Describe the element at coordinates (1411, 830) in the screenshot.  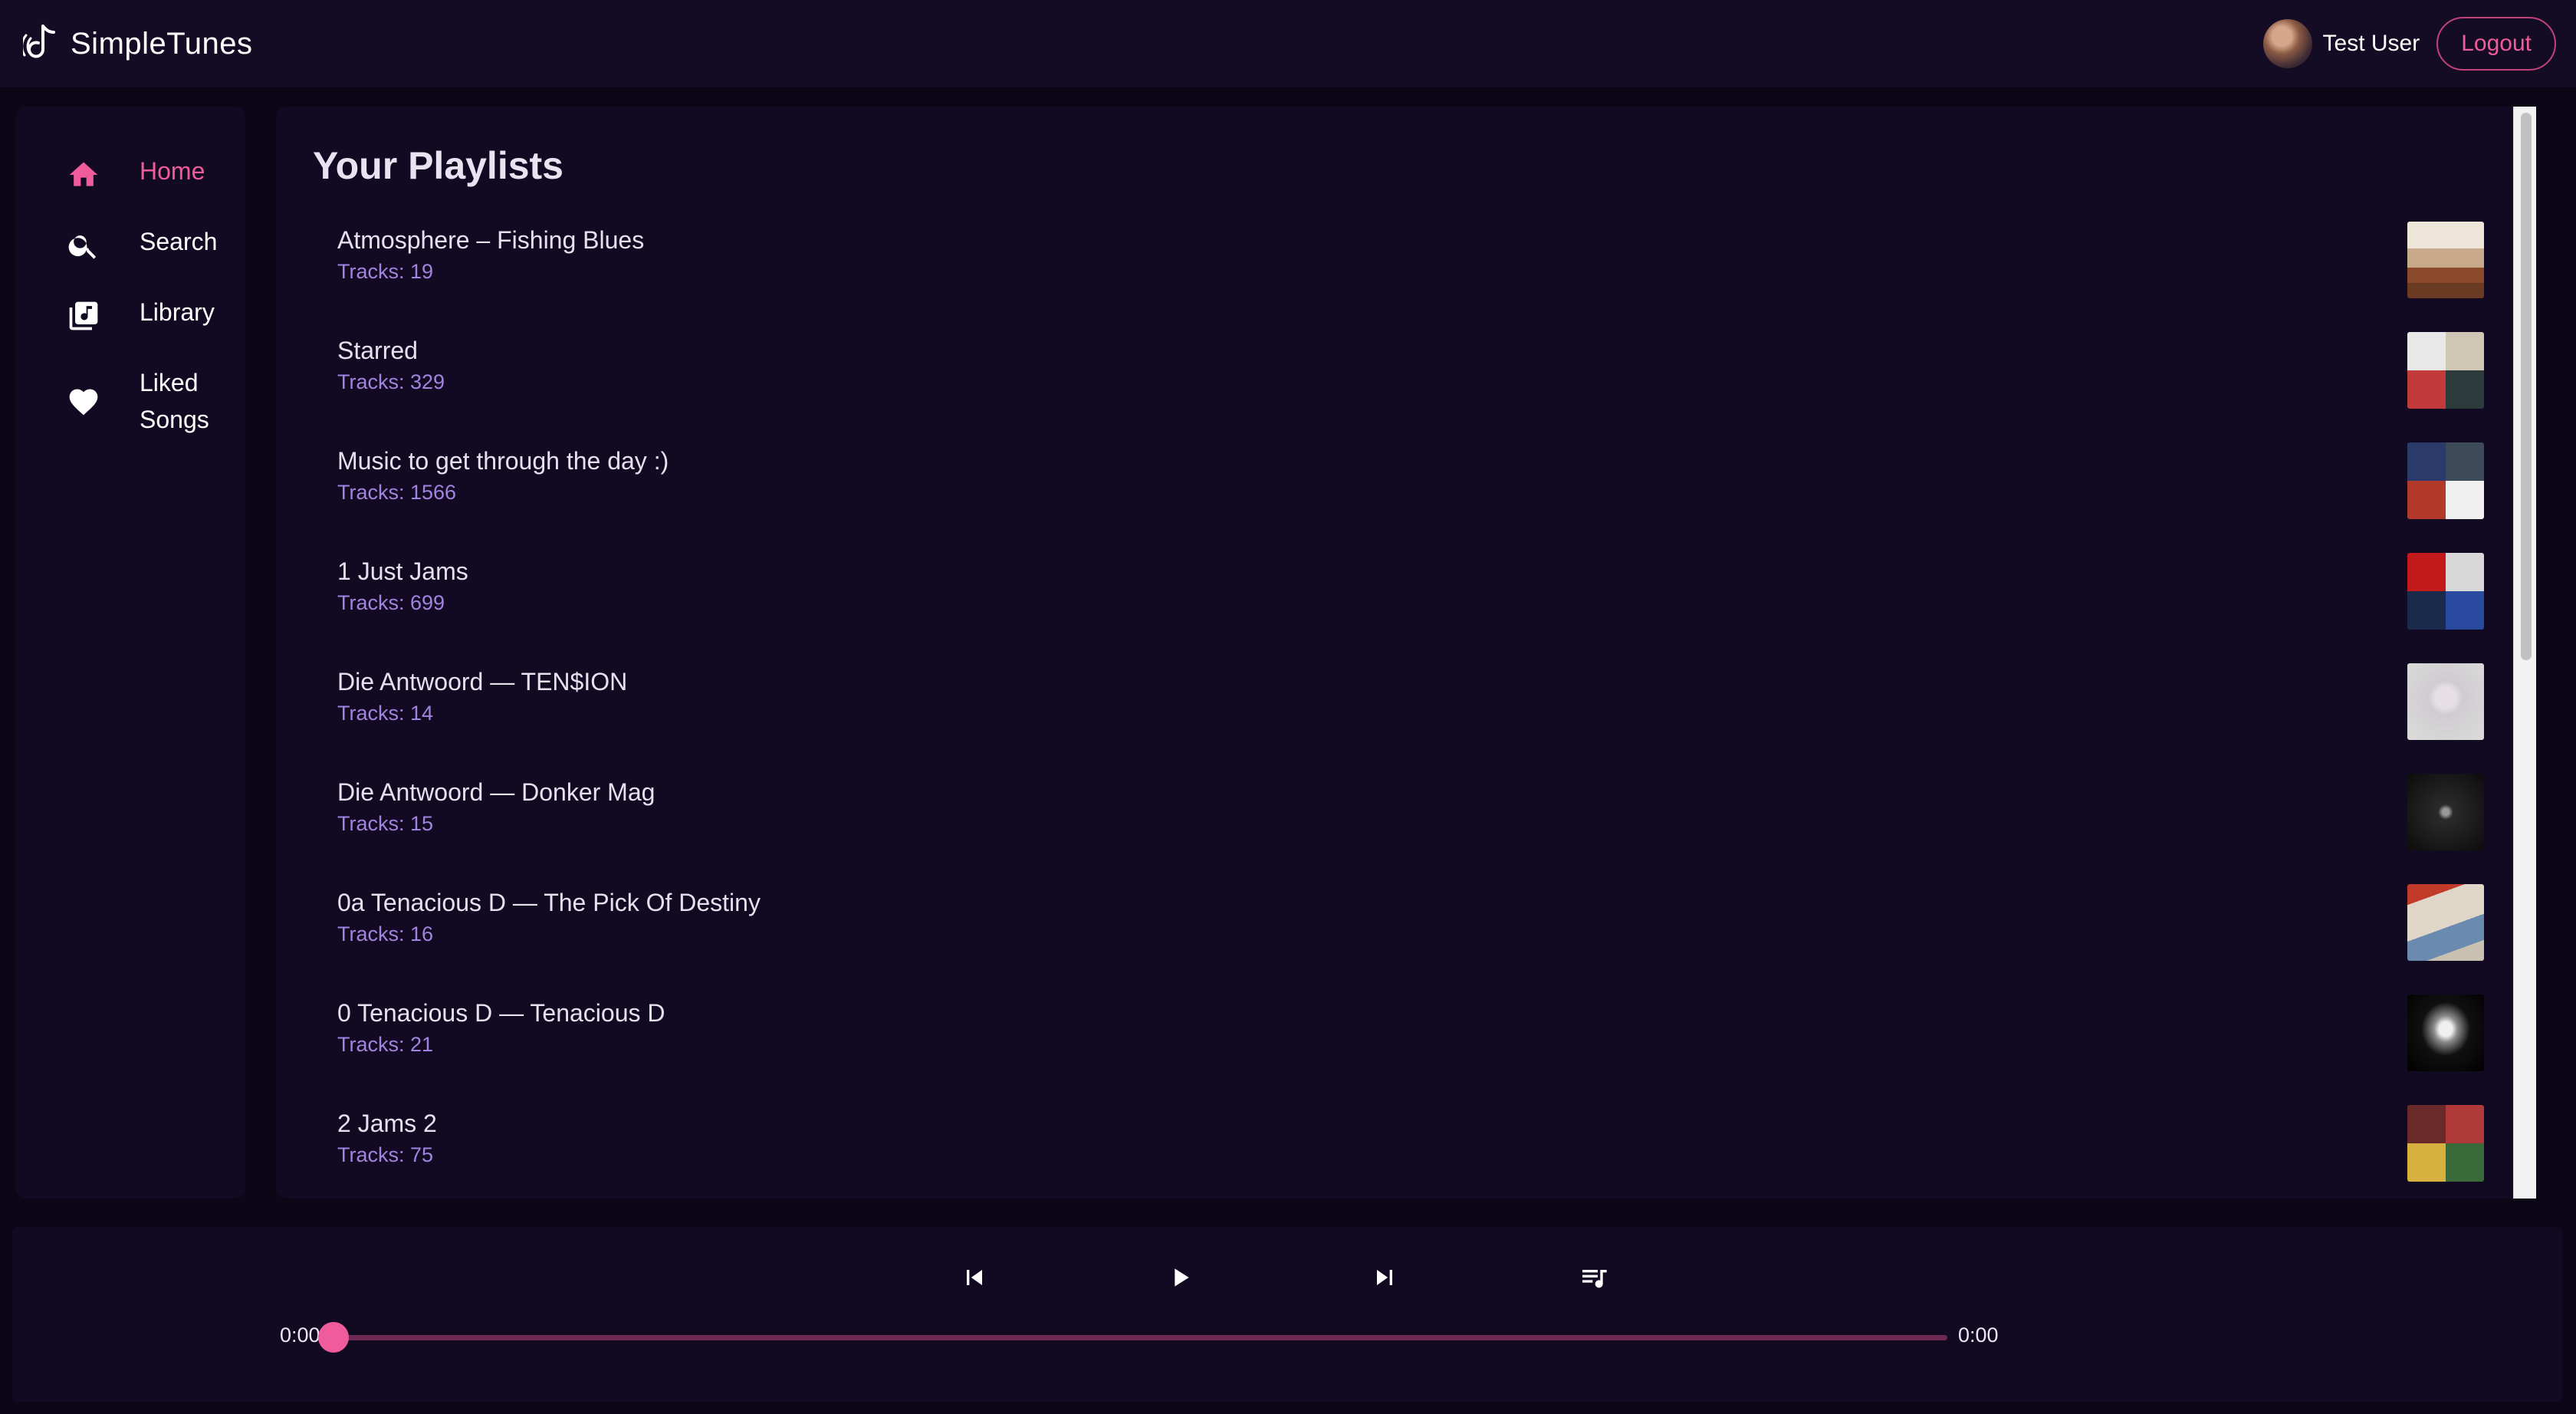
I see `playlist-row: Die Antwoord — Donker Mag Tracks: 15` at that location.